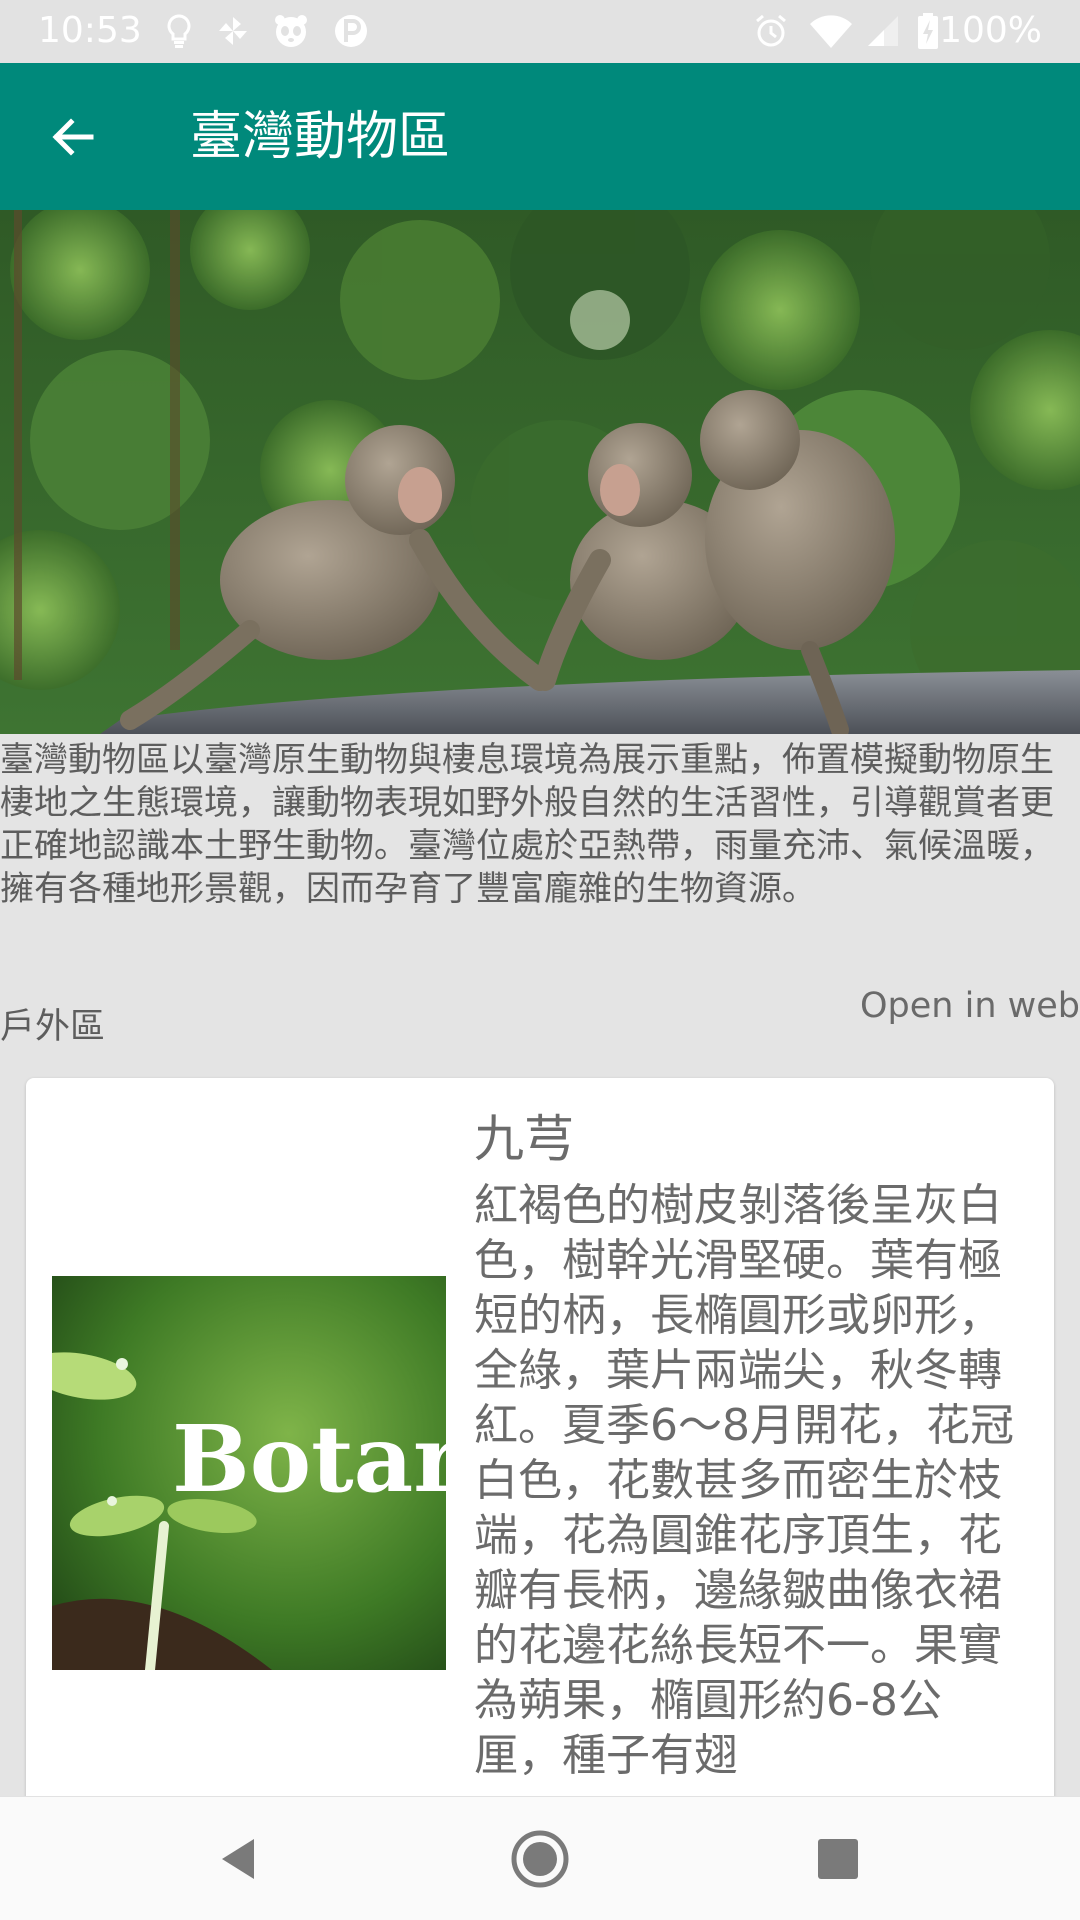 The width and height of the screenshot is (1080, 1920). Describe the element at coordinates (771, 30) in the screenshot. I see `alarm-icon` at that location.